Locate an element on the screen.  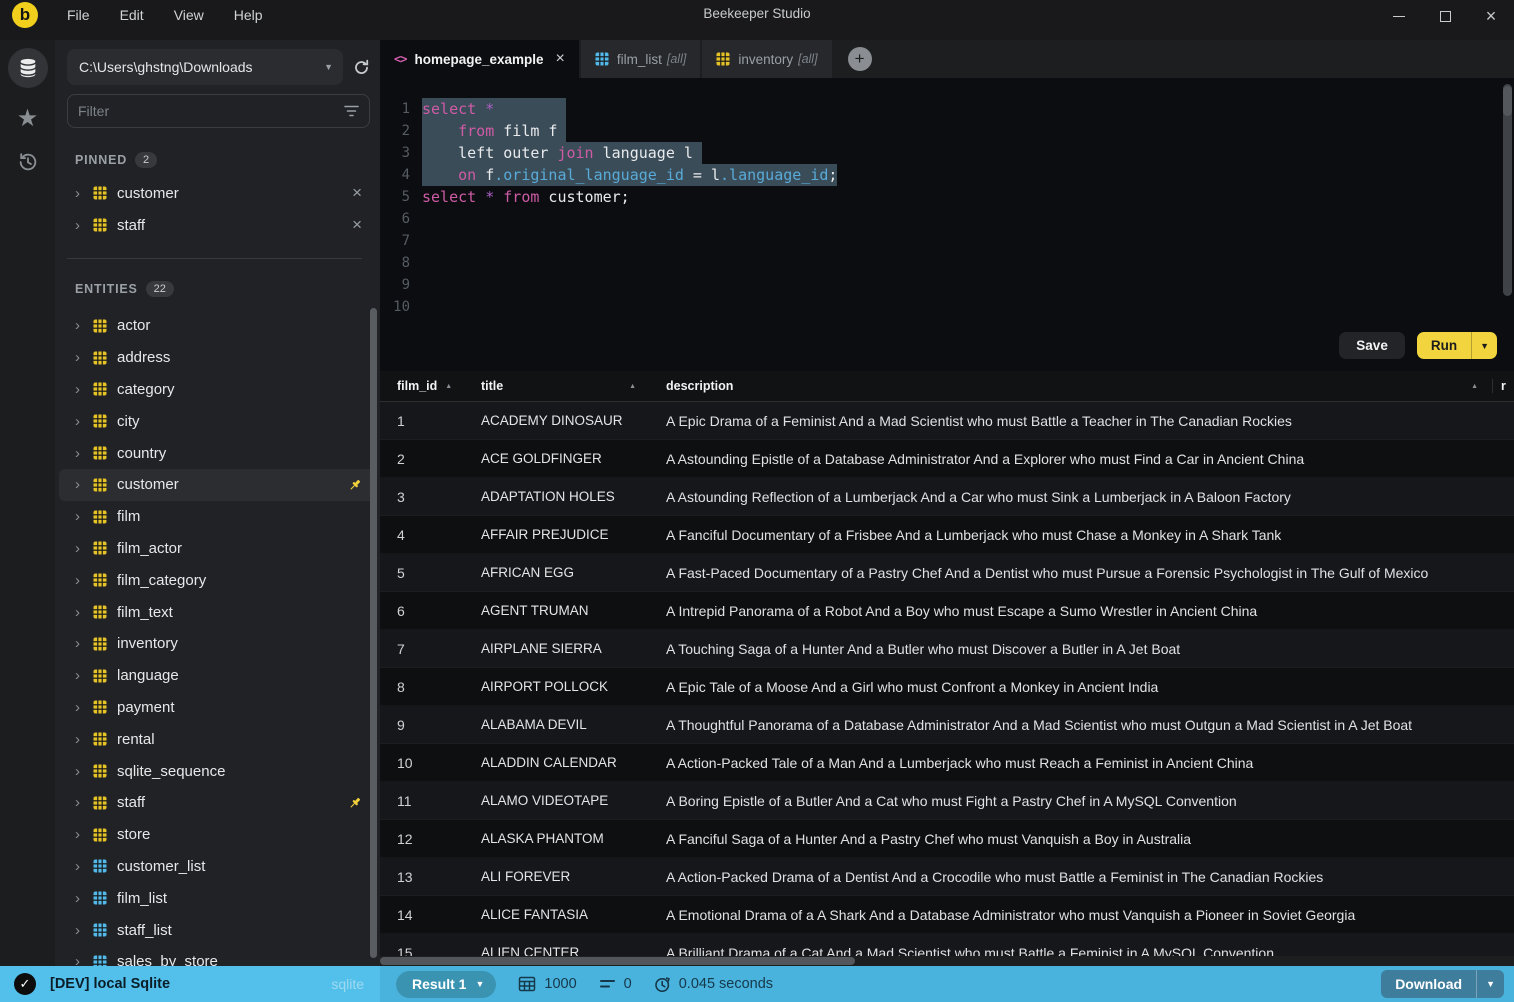
save-button: Save is located at coordinates (1372, 345).